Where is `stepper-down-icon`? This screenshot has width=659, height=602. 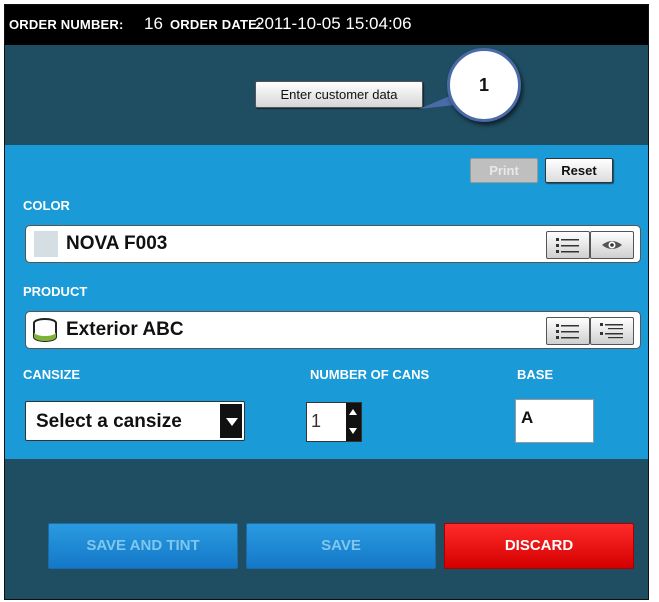 stepper-down-icon is located at coordinates (353, 431).